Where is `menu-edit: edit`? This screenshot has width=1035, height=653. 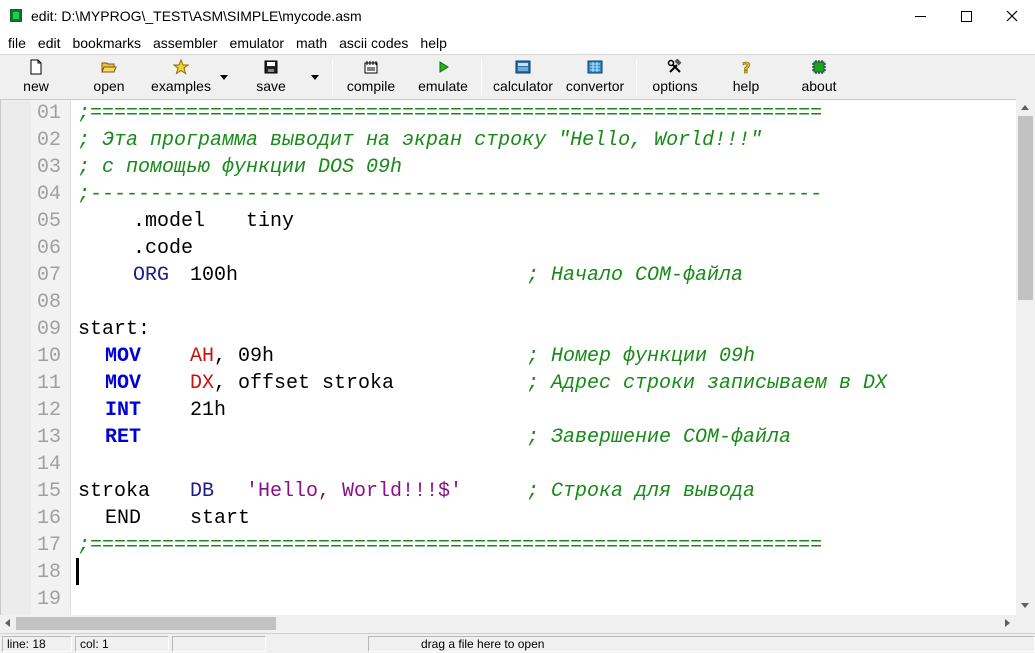 menu-edit: edit is located at coordinates (48, 43).